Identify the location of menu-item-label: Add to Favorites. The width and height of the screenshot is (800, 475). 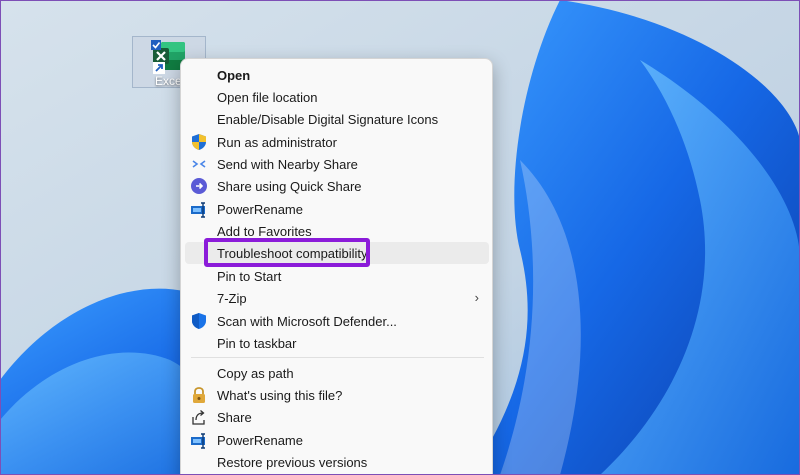
(264, 231).